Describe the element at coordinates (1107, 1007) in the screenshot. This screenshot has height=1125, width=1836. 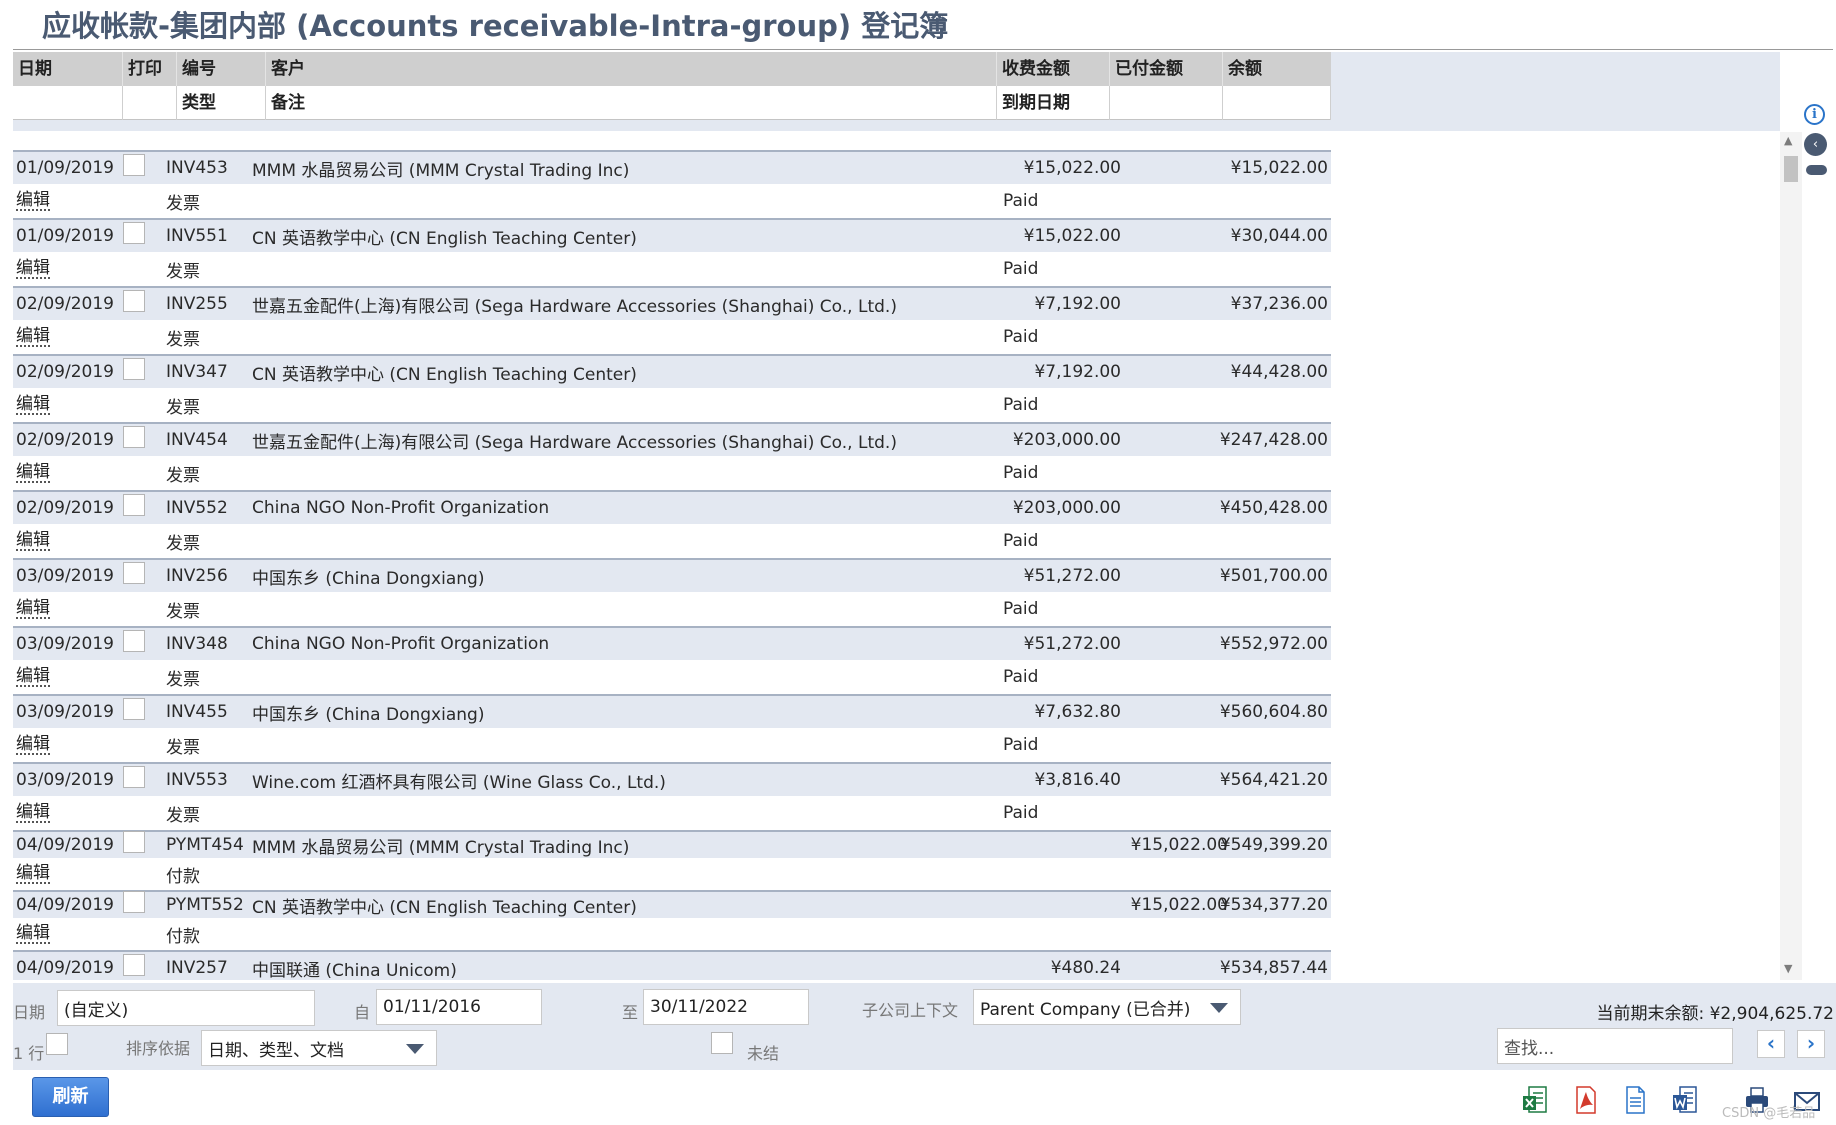
I see `subsidiary-context-select: Parent Company (已合并)` at that location.